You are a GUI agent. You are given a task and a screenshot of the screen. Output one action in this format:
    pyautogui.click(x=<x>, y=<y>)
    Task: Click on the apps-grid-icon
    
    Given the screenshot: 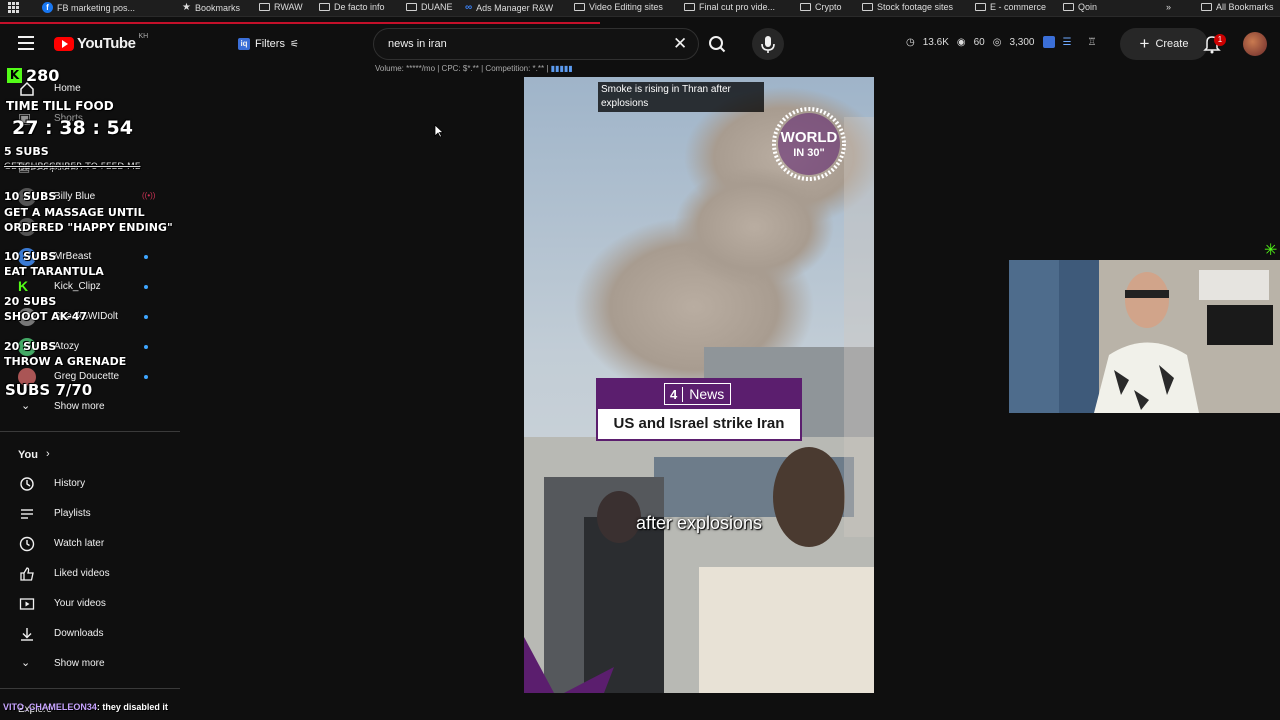 What is the action you would take?
    pyautogui.click(x=13, y=7)
    